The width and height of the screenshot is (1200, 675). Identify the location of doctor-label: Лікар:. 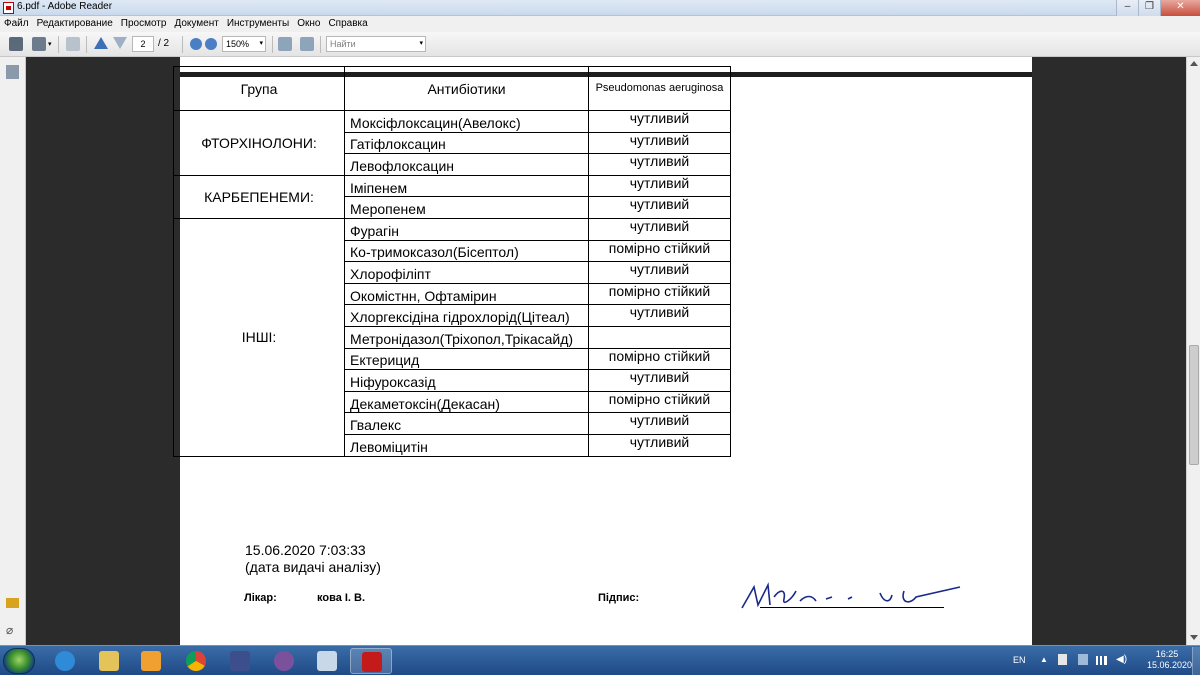
(260, 598).